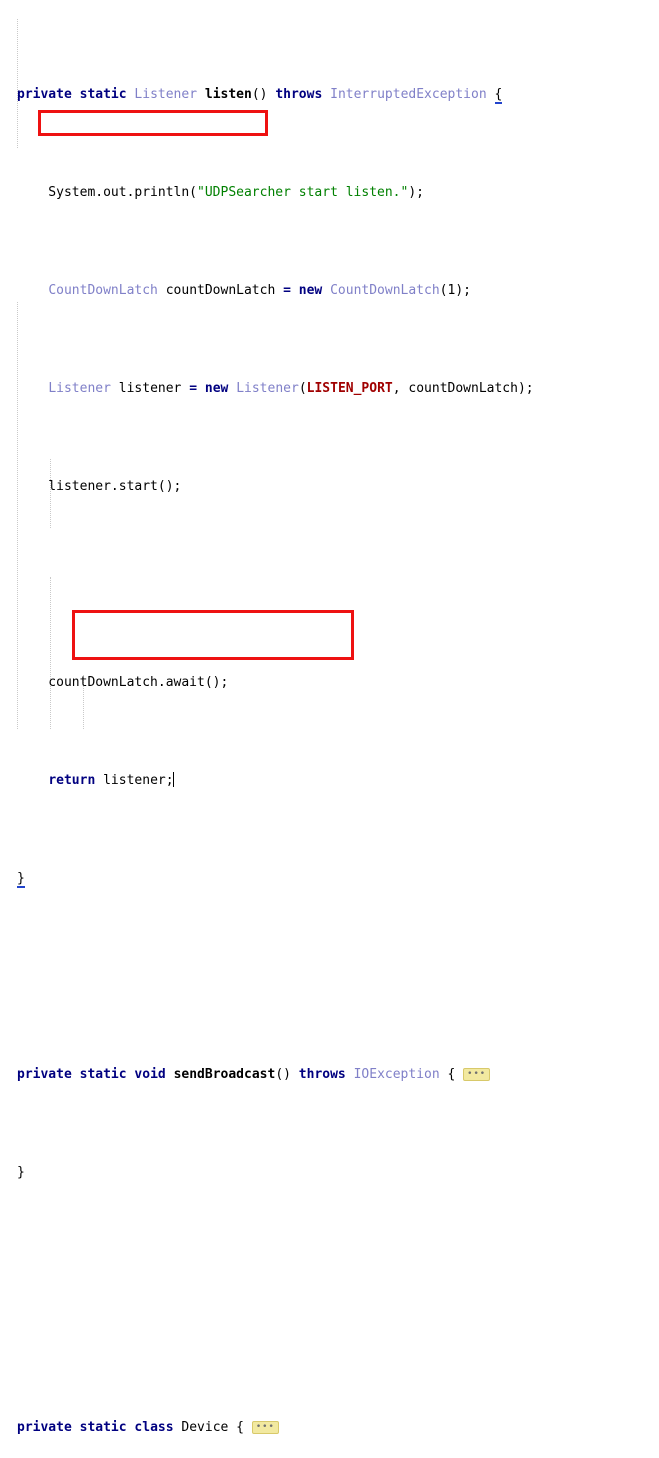  Describe the element at coordinates (498, 96) in the screenshot. I see `brace-open-highlight: {` at that location.